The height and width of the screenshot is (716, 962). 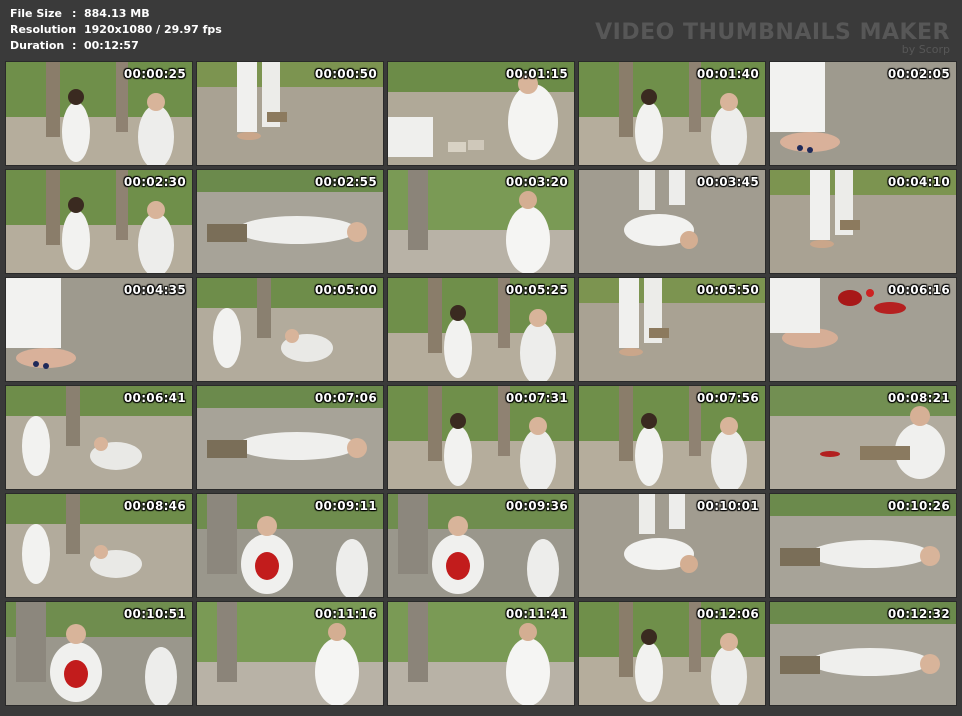 I want to click on thumbnail-timestamp: 00:00:25, so click(x=154, y=74).